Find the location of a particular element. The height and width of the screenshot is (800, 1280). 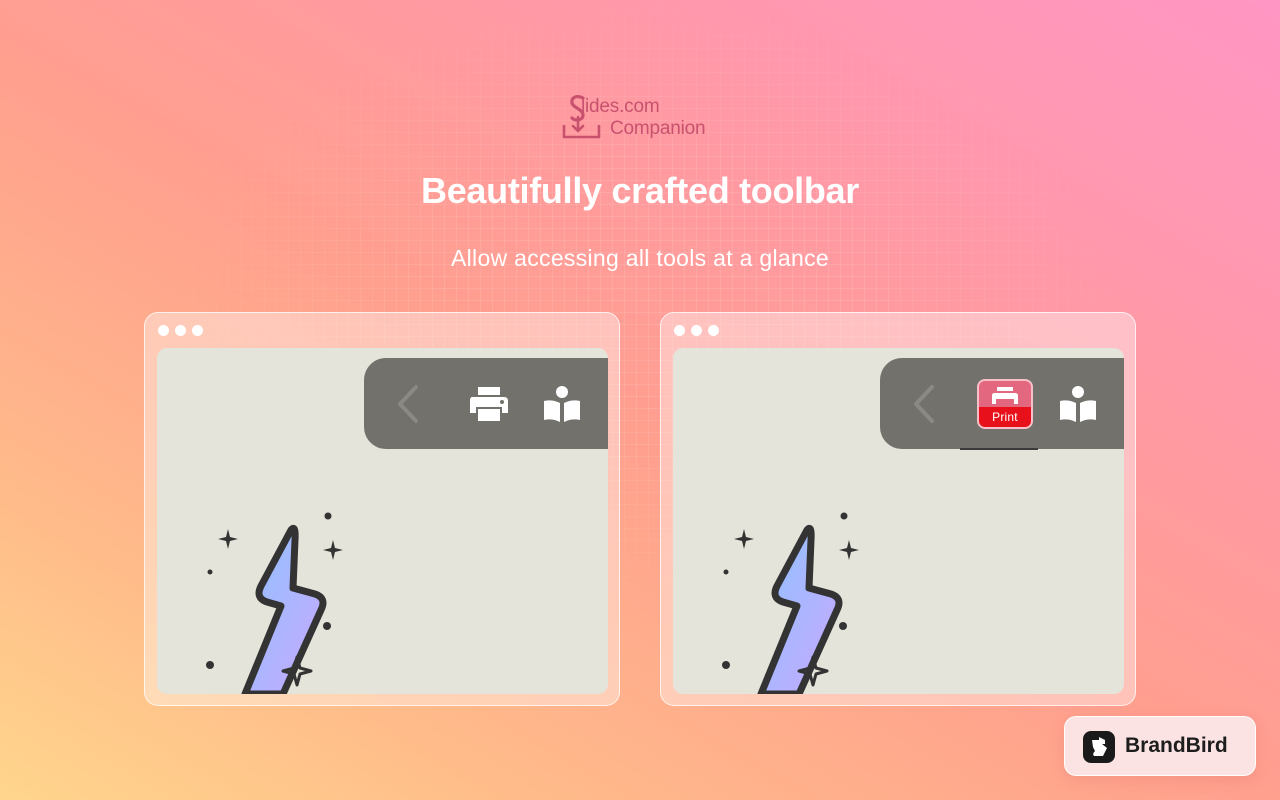

page-headline: Beautifully crafted toolbar is located at coordinates (640, 190).